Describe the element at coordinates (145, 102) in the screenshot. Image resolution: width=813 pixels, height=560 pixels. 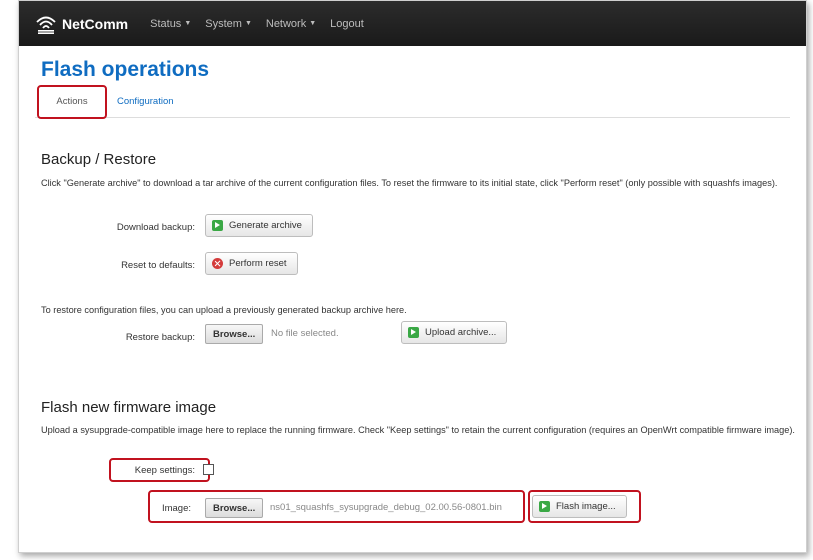
I see `tab-configuration: Configuration` at that location.